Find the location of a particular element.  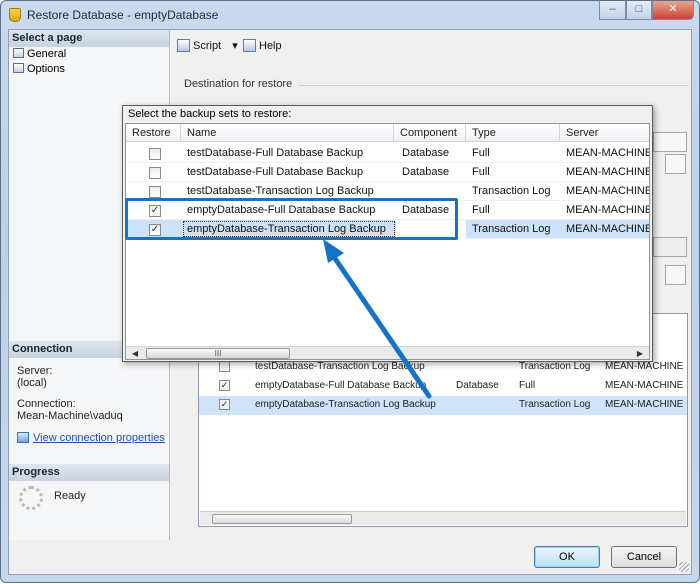

script-button: Script ▾ is located at coordinates (207, 46).